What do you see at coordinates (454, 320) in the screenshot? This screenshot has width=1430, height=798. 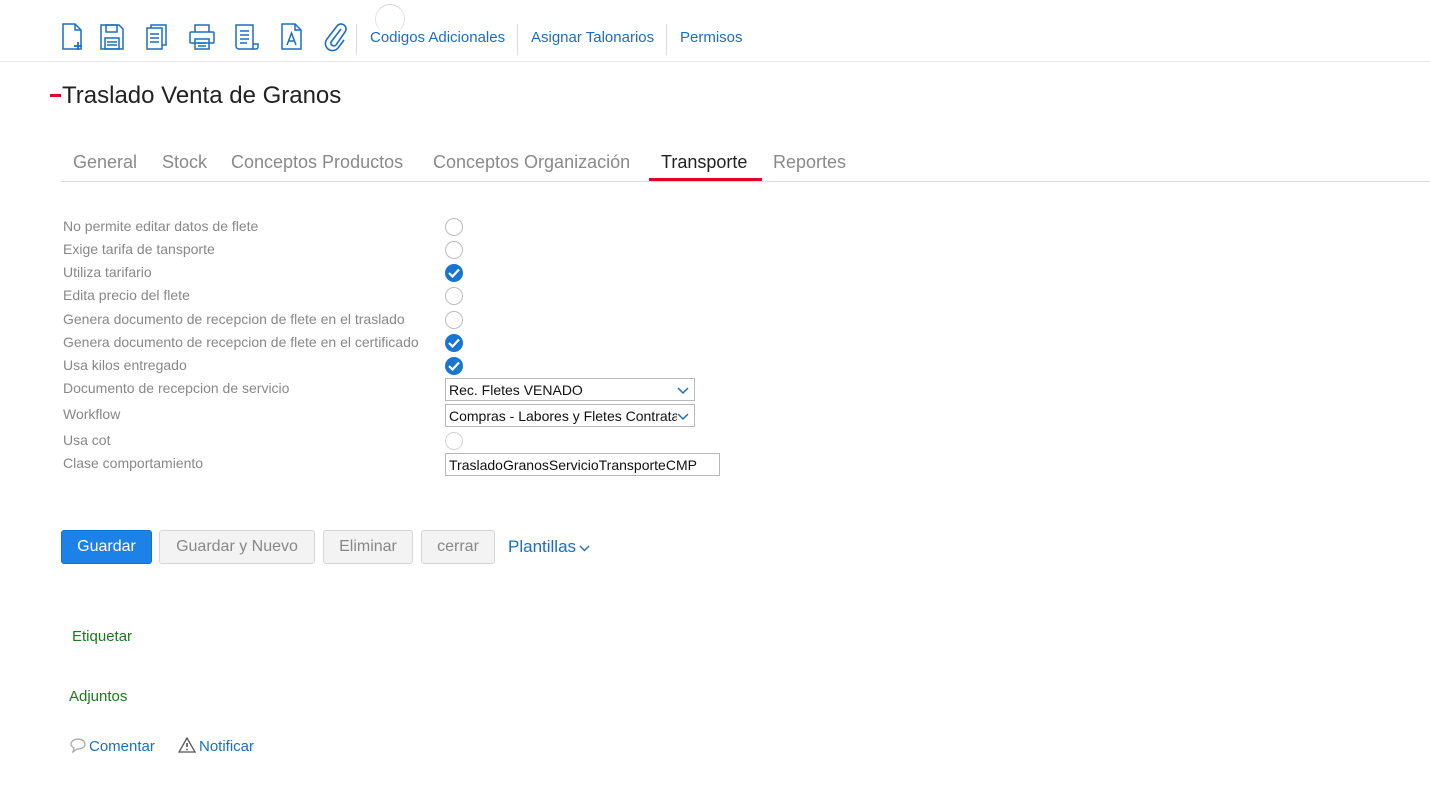 I see `genera-doc-traslado-checkbox` at bounding box center [454, 320].